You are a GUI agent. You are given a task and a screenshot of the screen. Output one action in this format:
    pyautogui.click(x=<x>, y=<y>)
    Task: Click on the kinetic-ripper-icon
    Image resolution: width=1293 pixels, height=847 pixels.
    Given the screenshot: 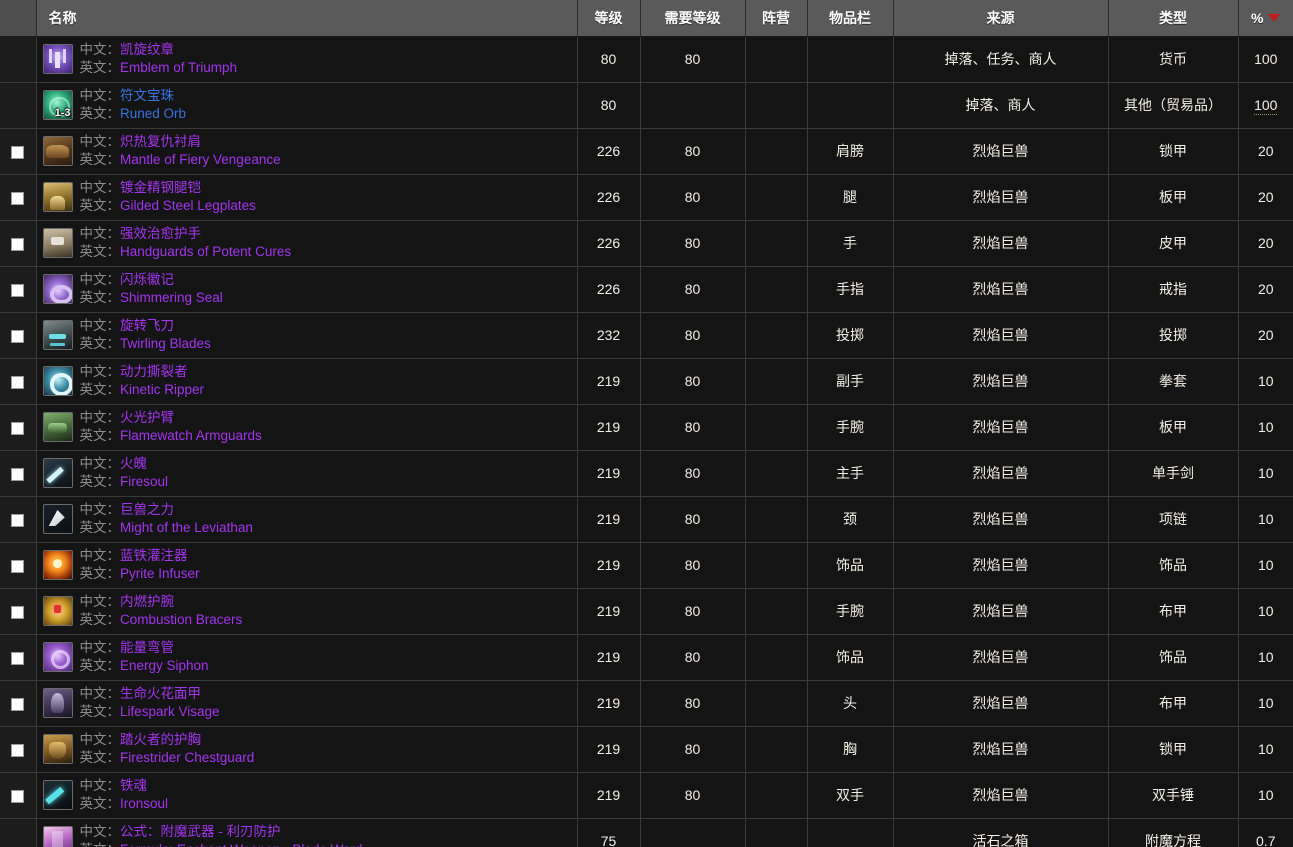 What is the action you would take?
    pyautogui.click(x=57, y=381)
    